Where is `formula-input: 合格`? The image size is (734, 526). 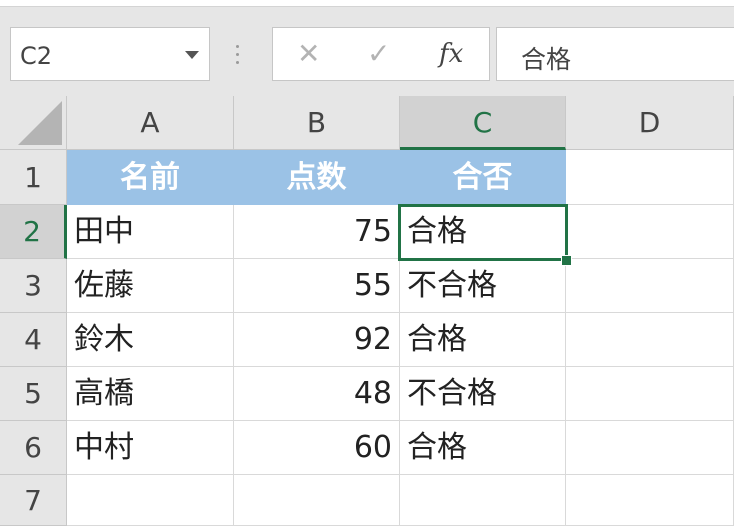 formula-input: 合格 is located at coordinates (615, 54).